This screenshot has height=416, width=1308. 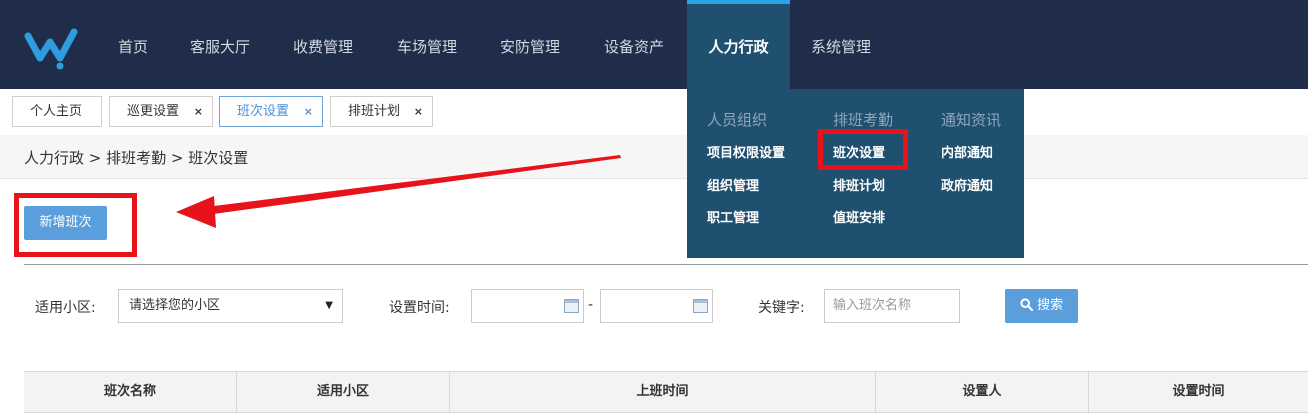 I want to click on tab-label: 巡更设置, so click(x=153, y=111).